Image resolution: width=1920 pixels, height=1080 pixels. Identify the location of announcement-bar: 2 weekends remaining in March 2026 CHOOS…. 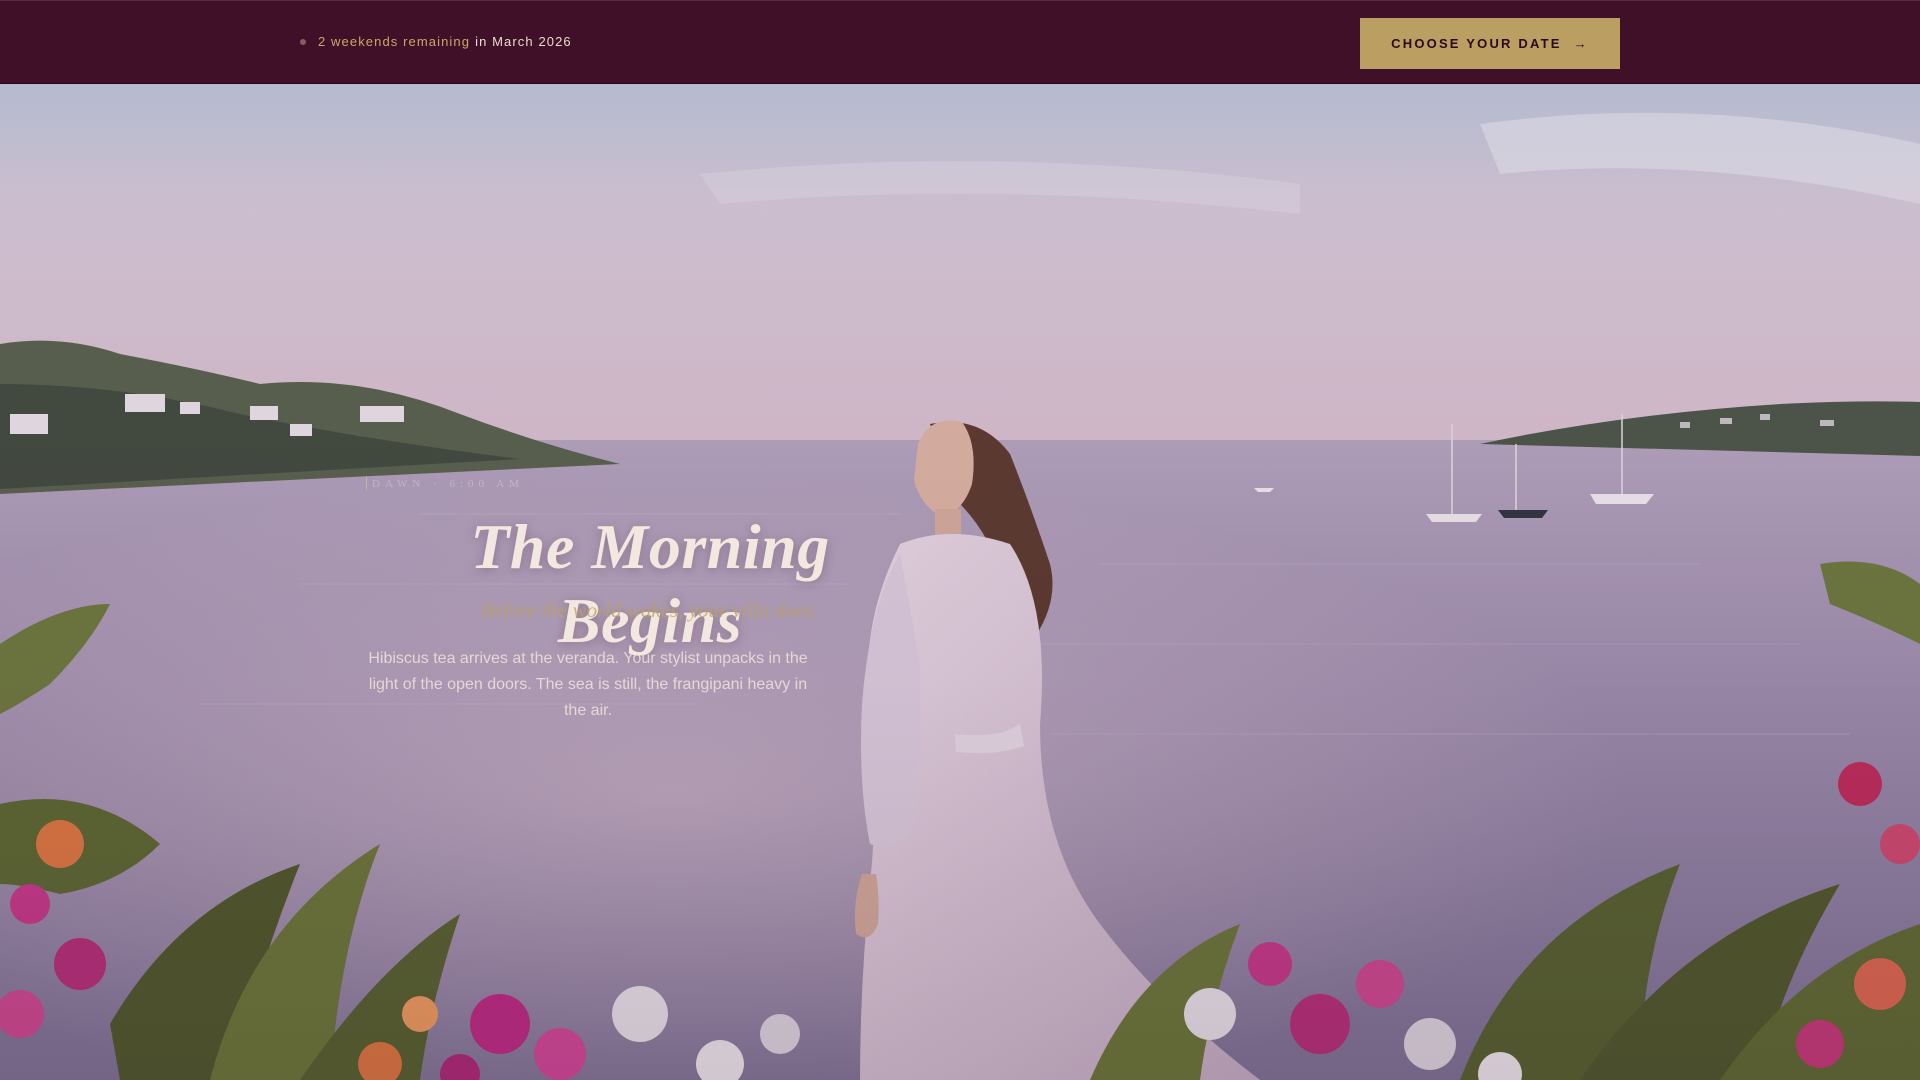
(960, 42).